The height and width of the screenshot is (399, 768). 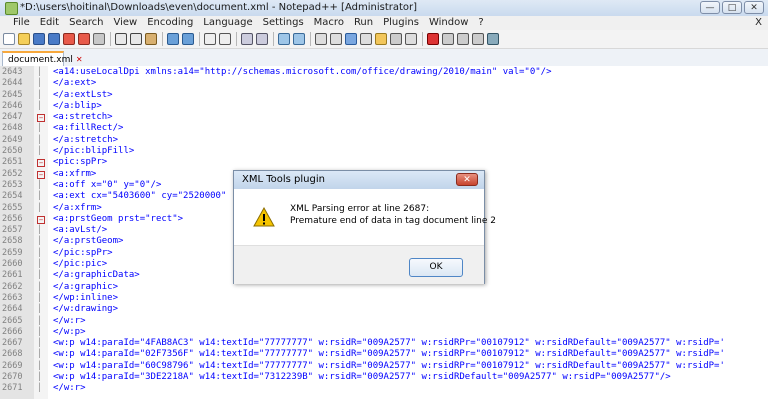 What do you see at coordinates (12, 94) in the screenshot?
I see `line-number: 2645` at bounding box center [12, 94].